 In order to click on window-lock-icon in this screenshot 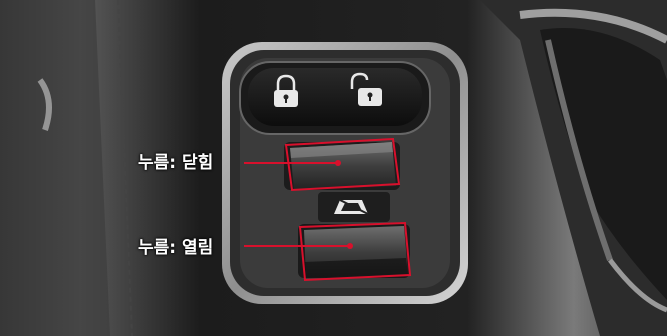, I will do `click(351, 207)`.